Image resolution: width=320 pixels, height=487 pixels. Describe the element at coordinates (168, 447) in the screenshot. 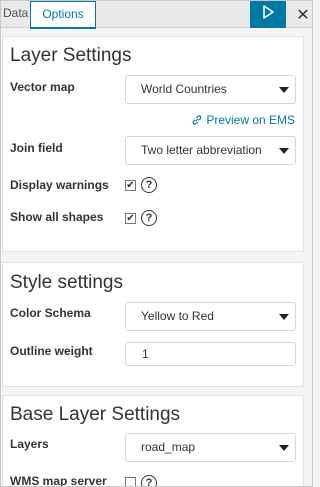

I see `layers-value: road_map` at that location.